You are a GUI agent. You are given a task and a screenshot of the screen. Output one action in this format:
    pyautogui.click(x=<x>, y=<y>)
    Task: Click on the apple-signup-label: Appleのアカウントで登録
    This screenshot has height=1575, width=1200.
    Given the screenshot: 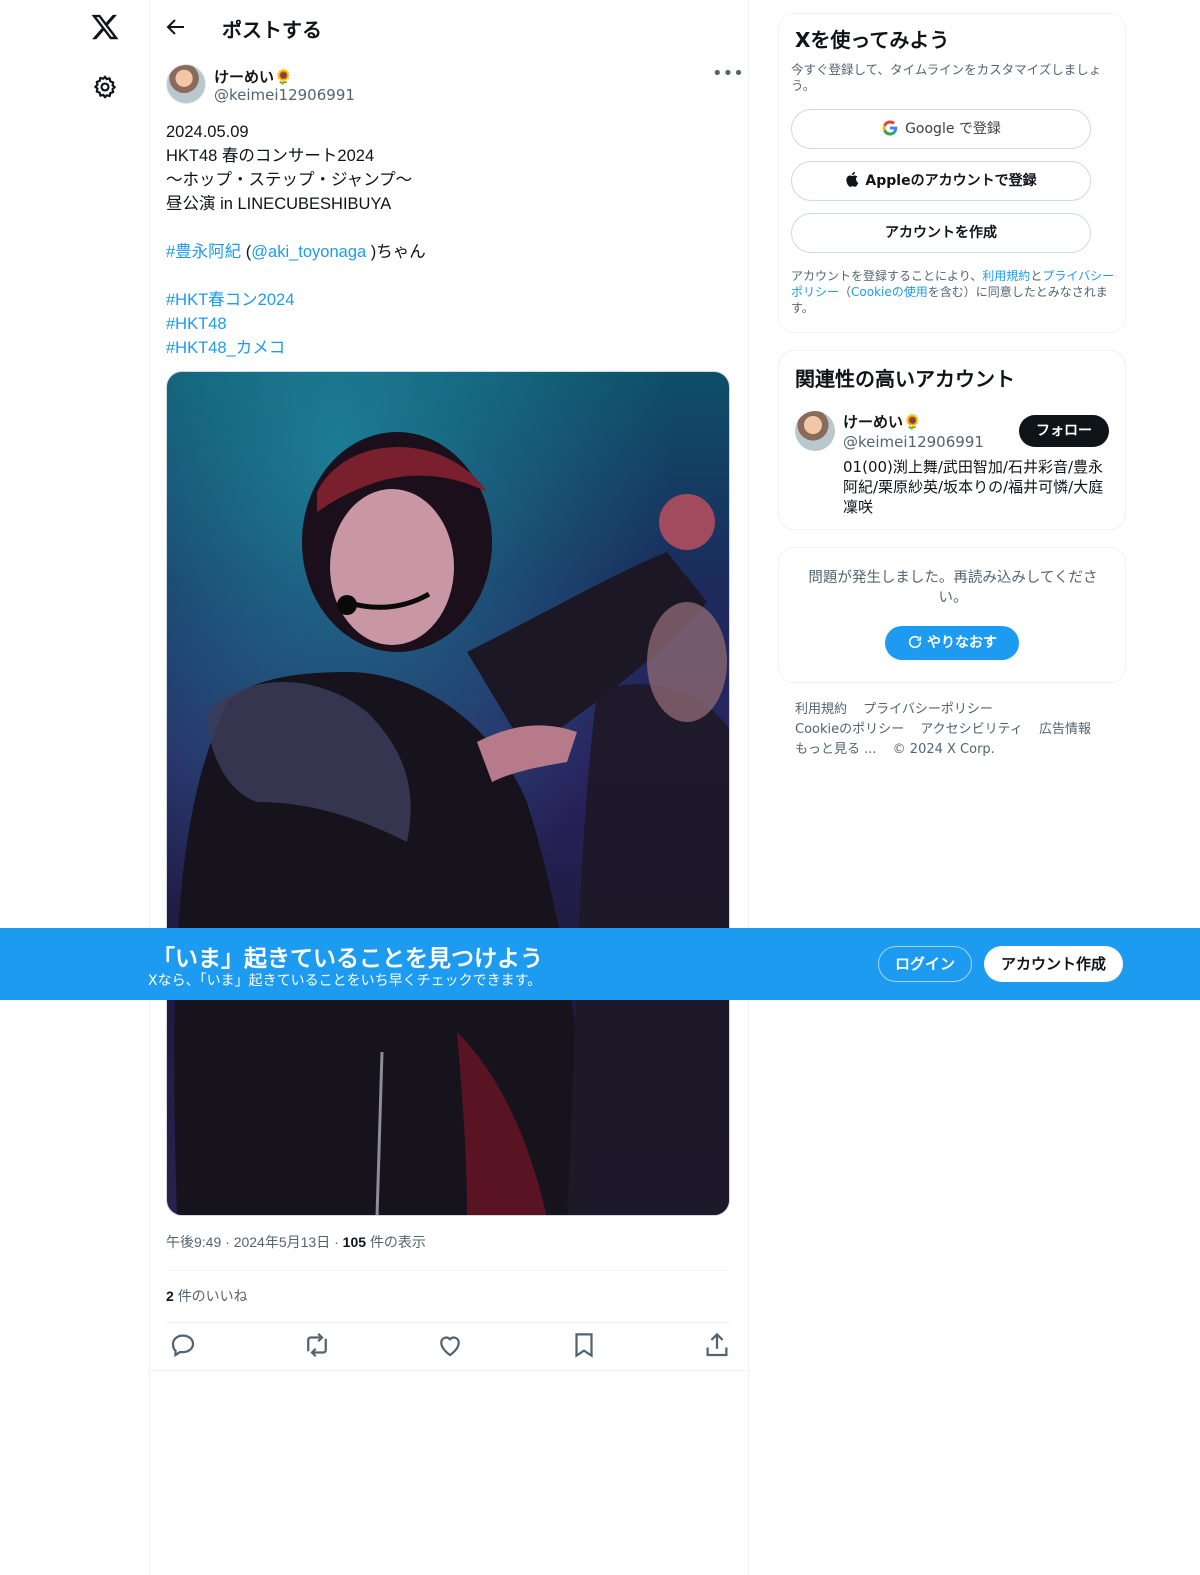 What is the action you would take?
    pyautogui.click(x=951, y=181)
    